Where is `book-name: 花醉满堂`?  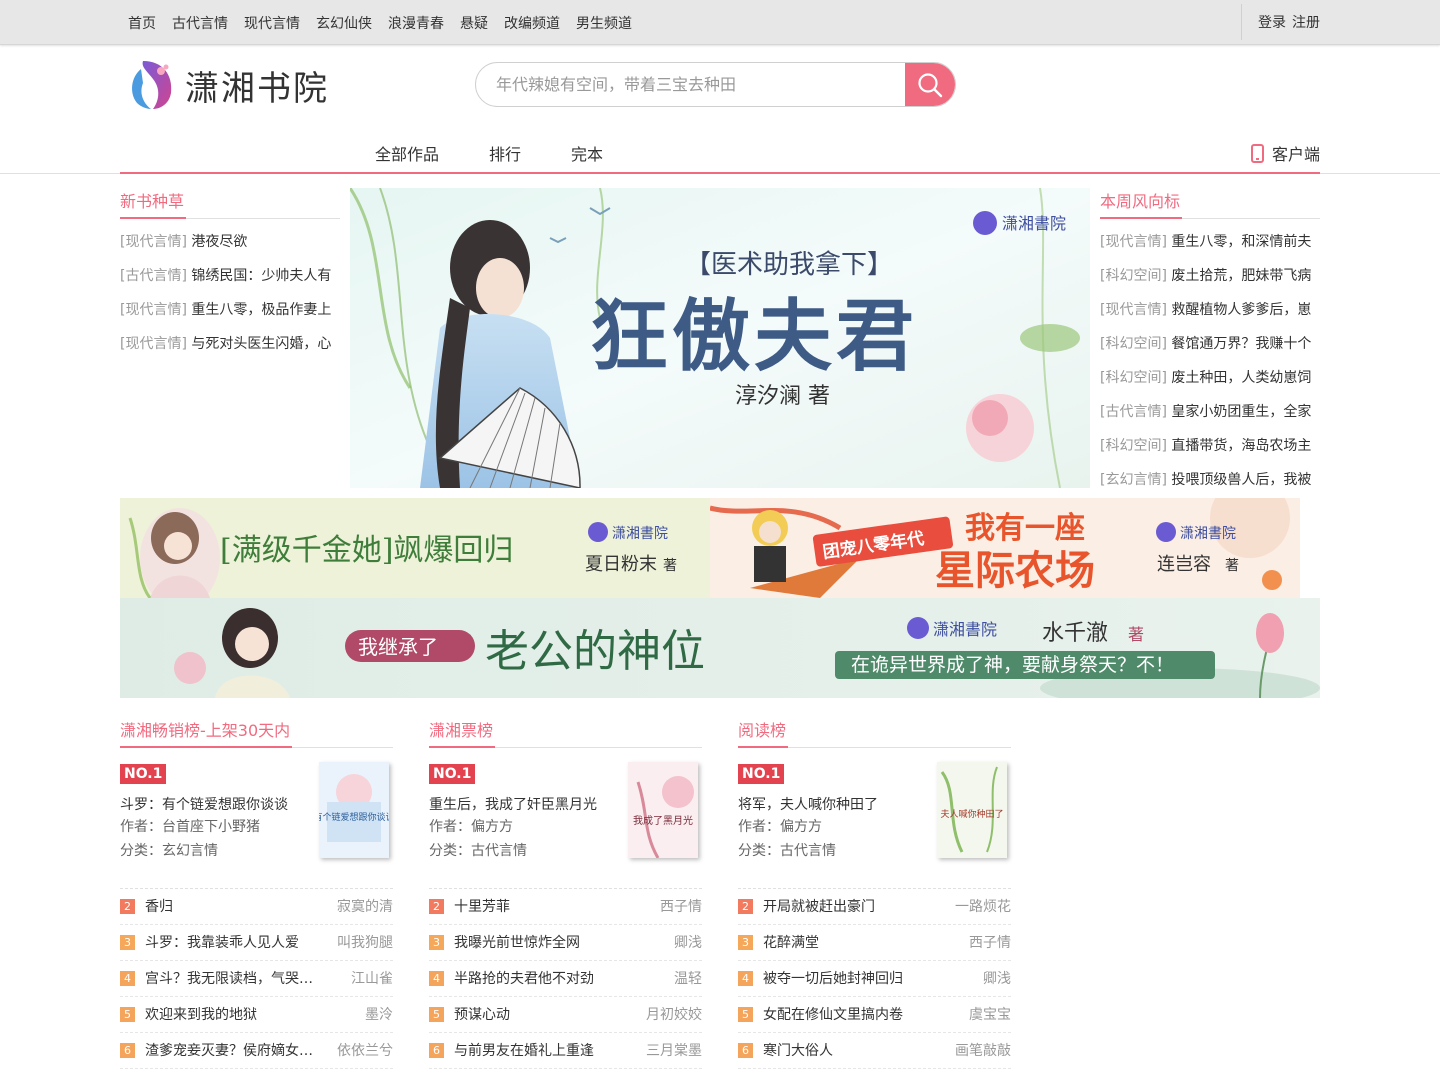 book-name: 花醉满堂 is located at coordinates (791, 943).